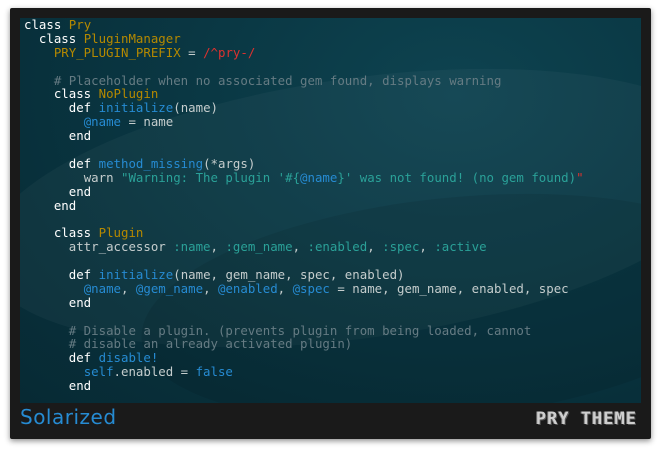  I want to click on code-line-25: def disable!, so click(332, 358).